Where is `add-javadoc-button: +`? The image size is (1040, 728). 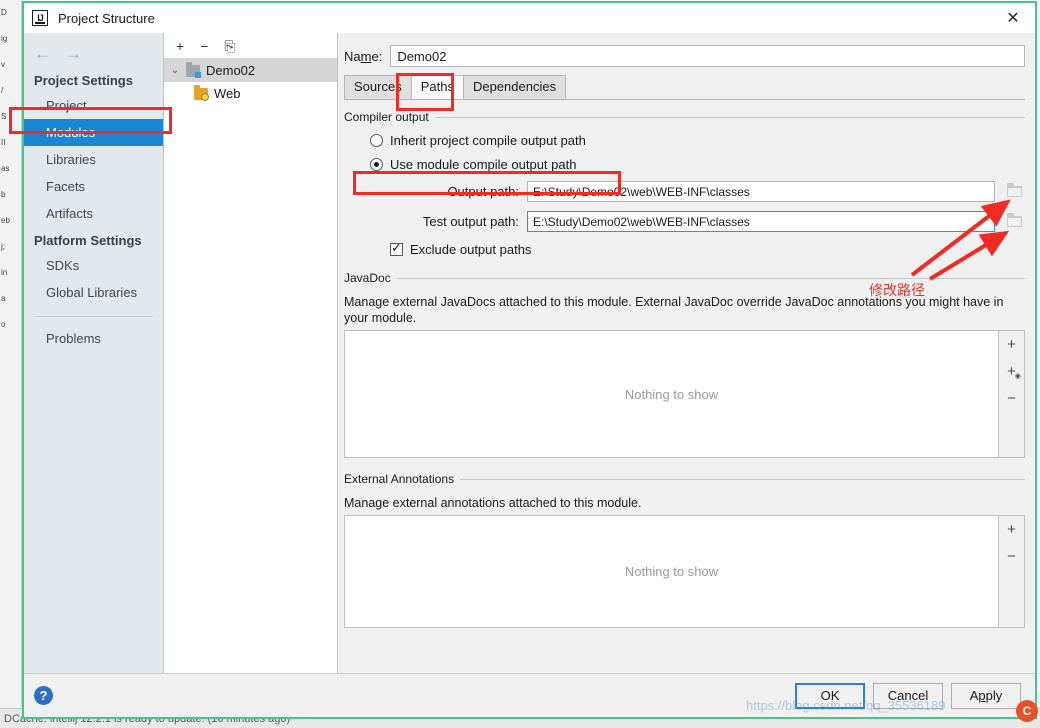 add-javadoc-button: + is located at coordinates (1011, 344).